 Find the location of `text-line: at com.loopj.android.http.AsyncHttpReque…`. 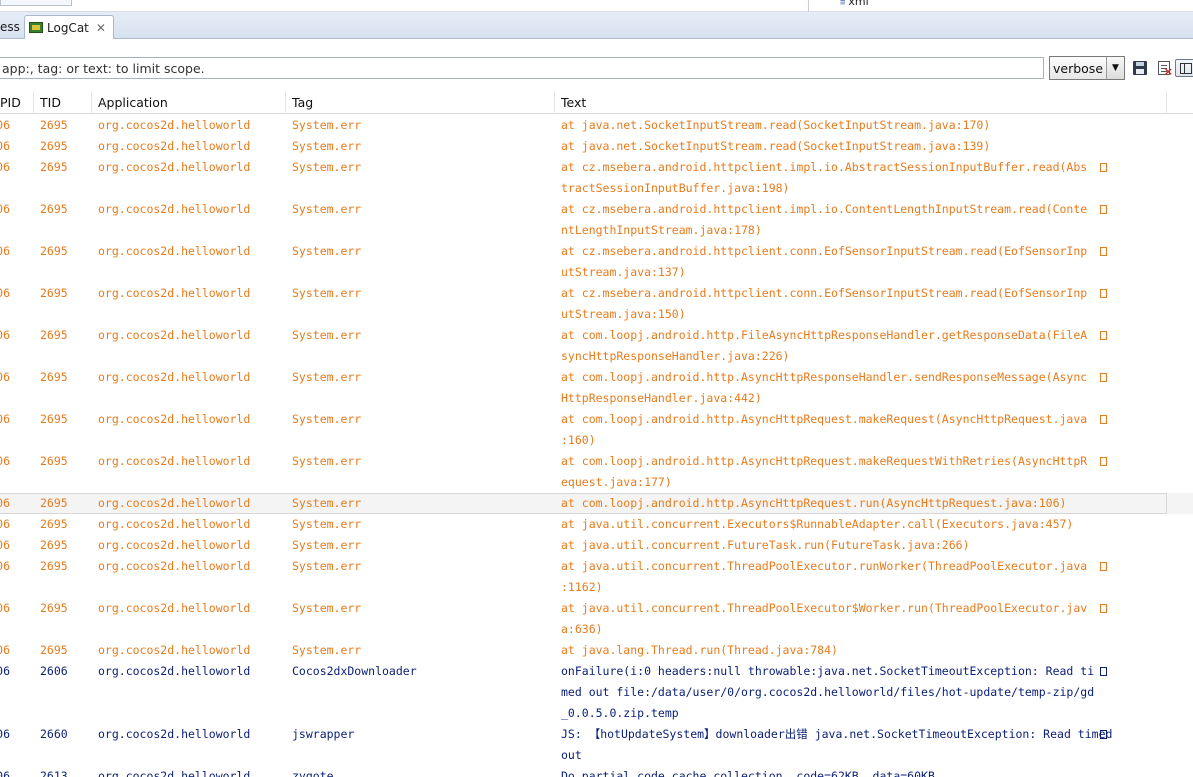

text-line: at com.loopj.android.http.AsyncHttpReque… is located at coordinates (824, 419).